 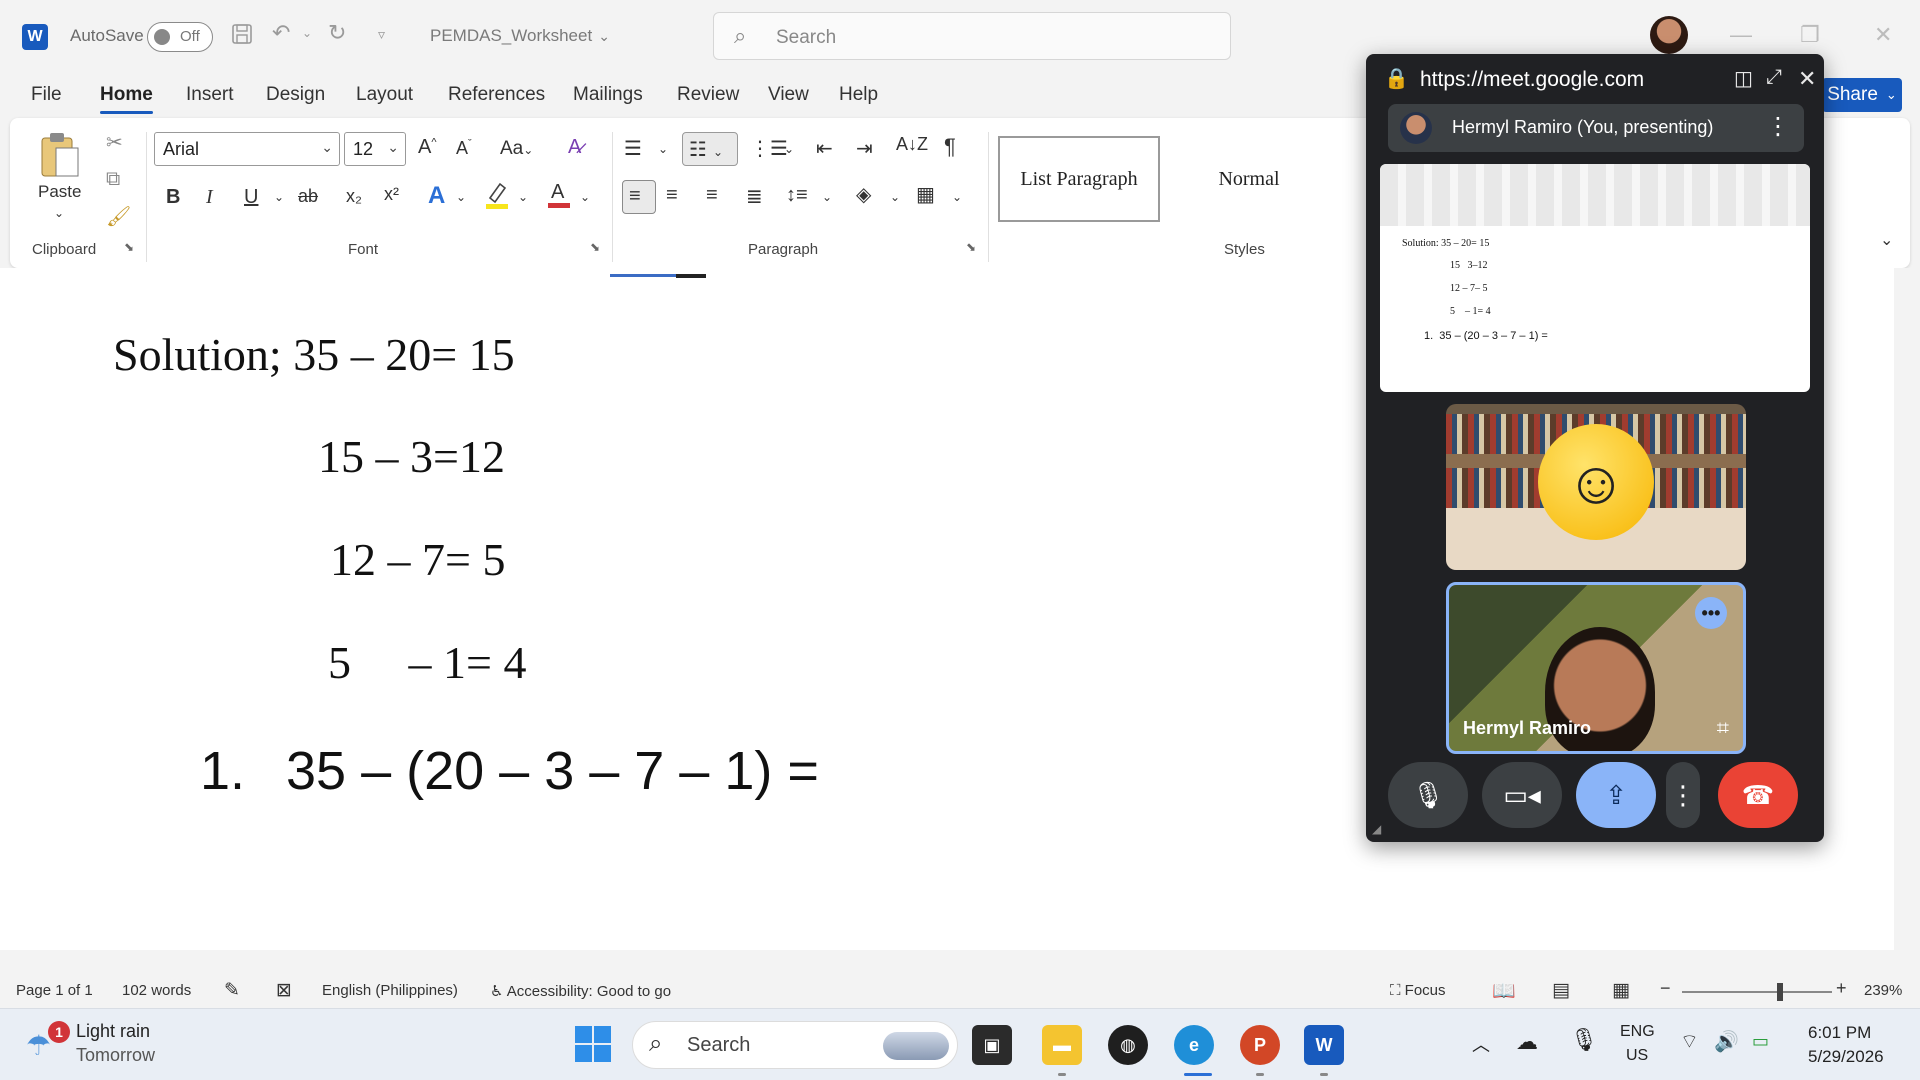 I want to click on style-list-paragraph: List Paragraph, so click(x=1079, y=179).